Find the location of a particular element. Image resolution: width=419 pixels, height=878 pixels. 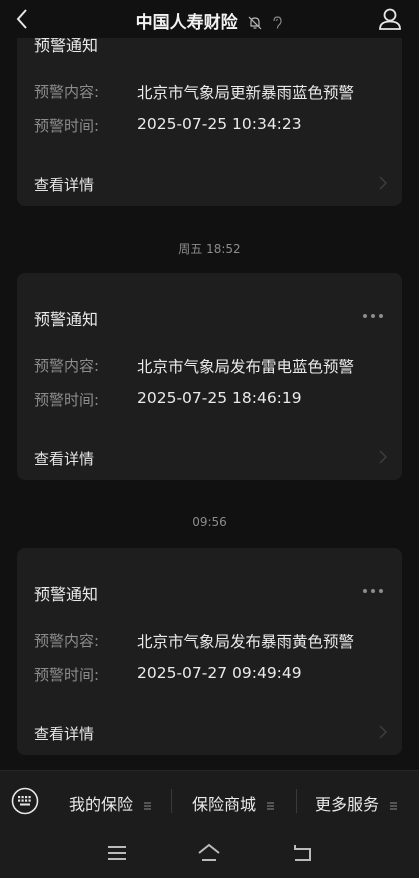

menu-icon is located at coordinates (117, 853).